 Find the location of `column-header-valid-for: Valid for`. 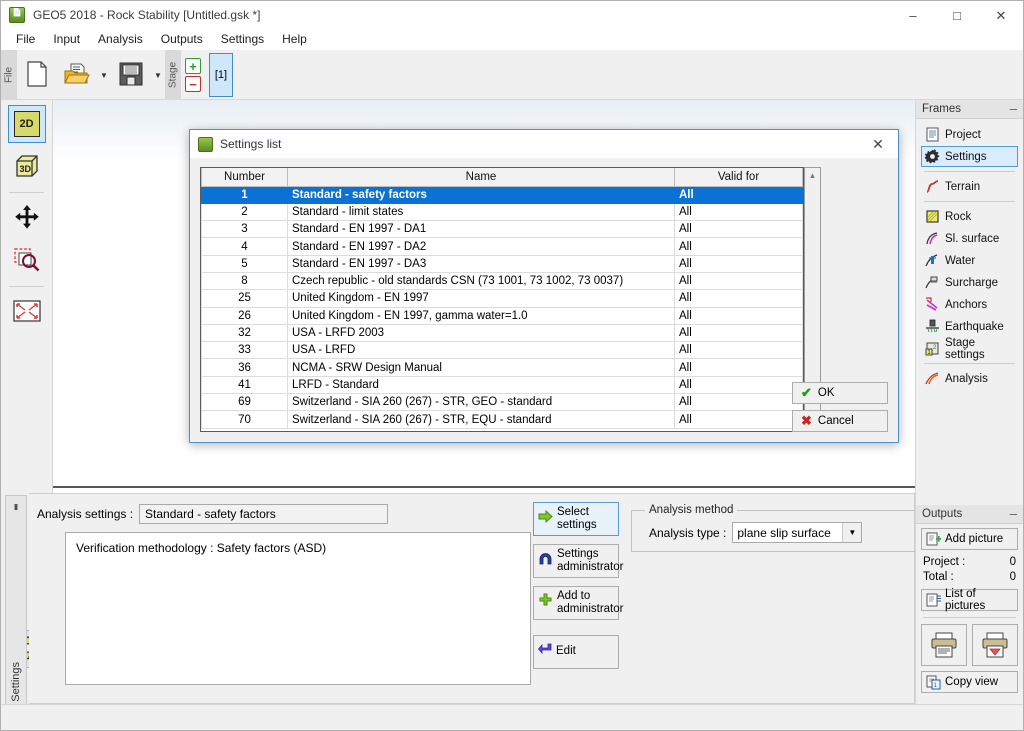

column-header-valid-for: Valid for is located at coordinates (738, 177).